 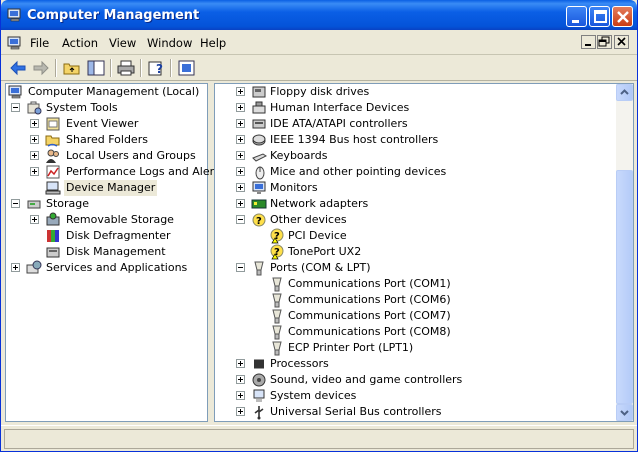 What do you see at coordinates (259, 395) in the screenshot?
I see `system-device-icon` at bounding box center [259, 395].